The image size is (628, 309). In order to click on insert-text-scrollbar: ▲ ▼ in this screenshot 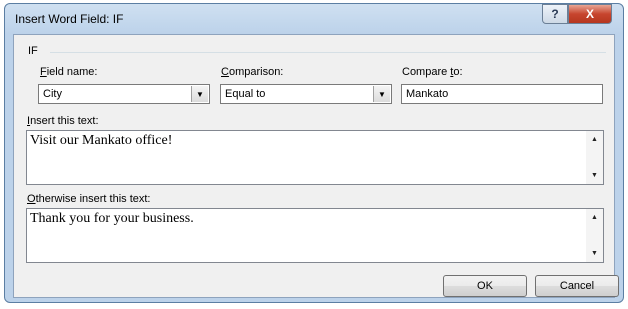, I will do `click(594, 157)`.